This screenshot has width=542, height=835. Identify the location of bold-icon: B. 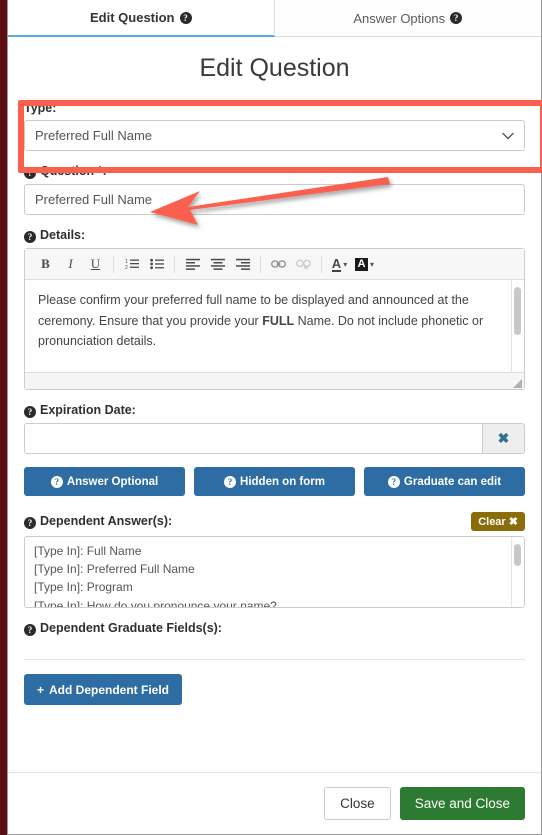
(45, 264).